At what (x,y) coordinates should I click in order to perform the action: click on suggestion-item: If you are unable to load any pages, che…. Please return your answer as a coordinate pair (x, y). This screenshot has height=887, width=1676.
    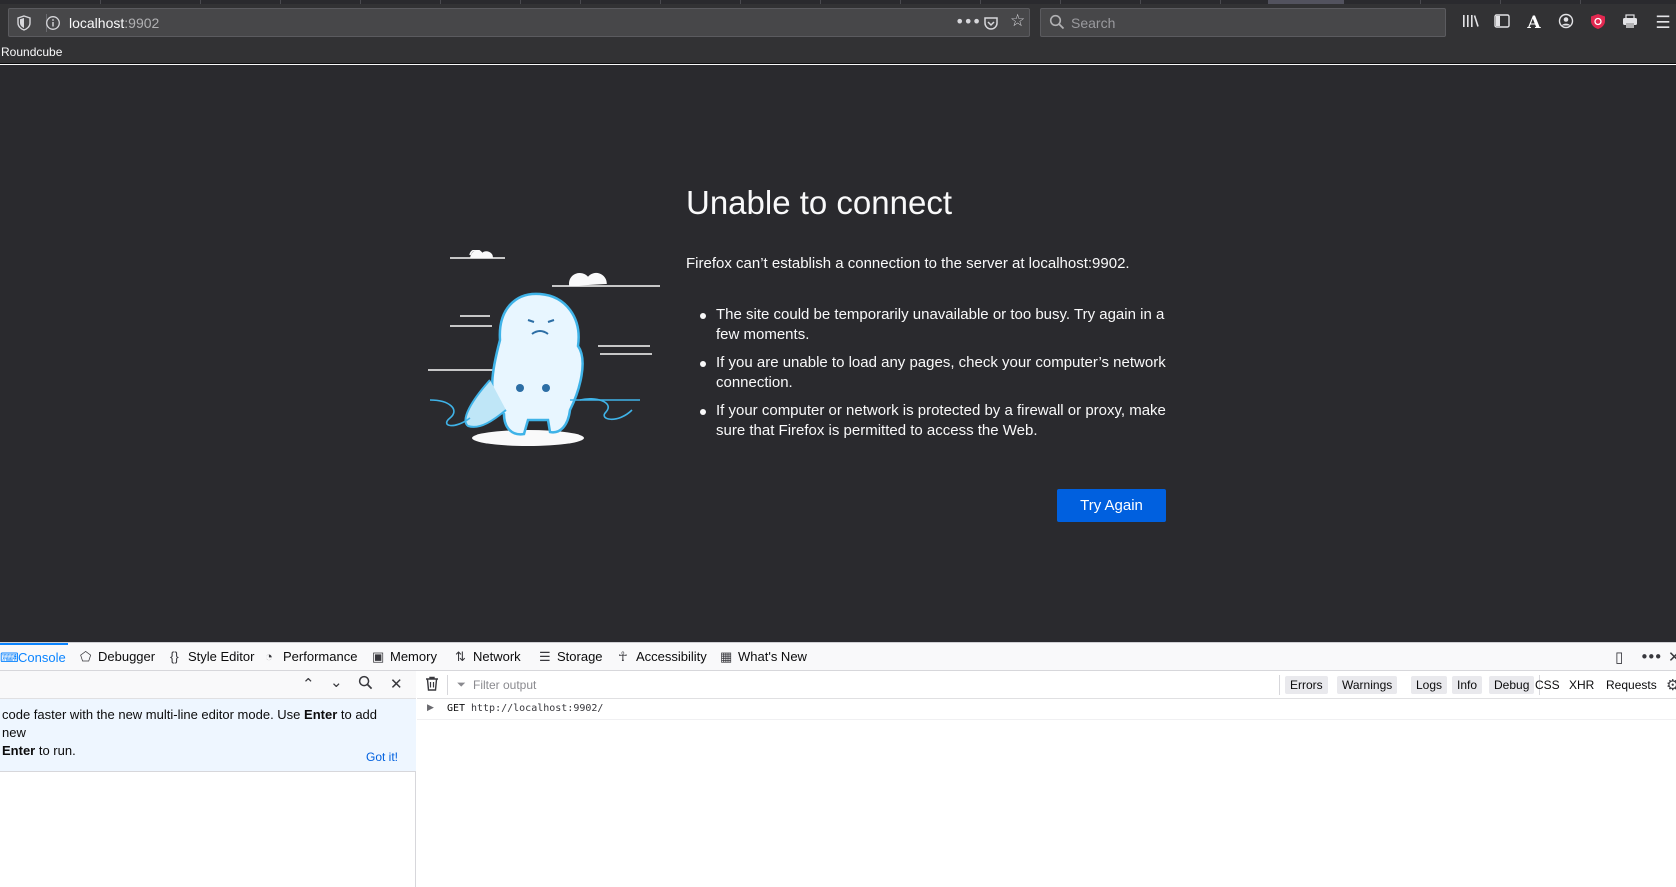
    Looking at the image, I should click on (935, 373).